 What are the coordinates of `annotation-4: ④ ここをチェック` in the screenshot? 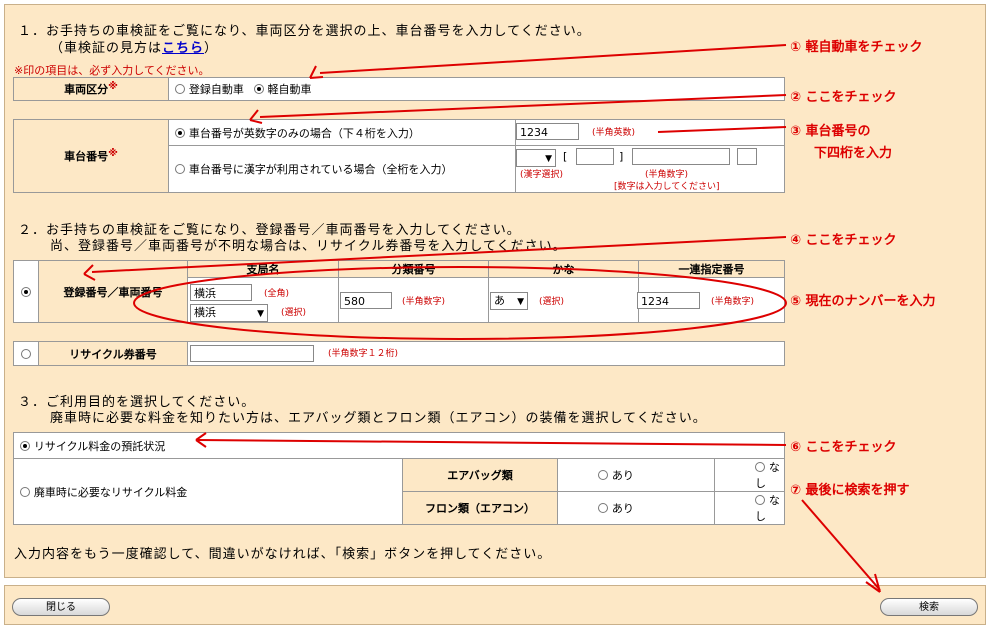 It's located at (843, 240).